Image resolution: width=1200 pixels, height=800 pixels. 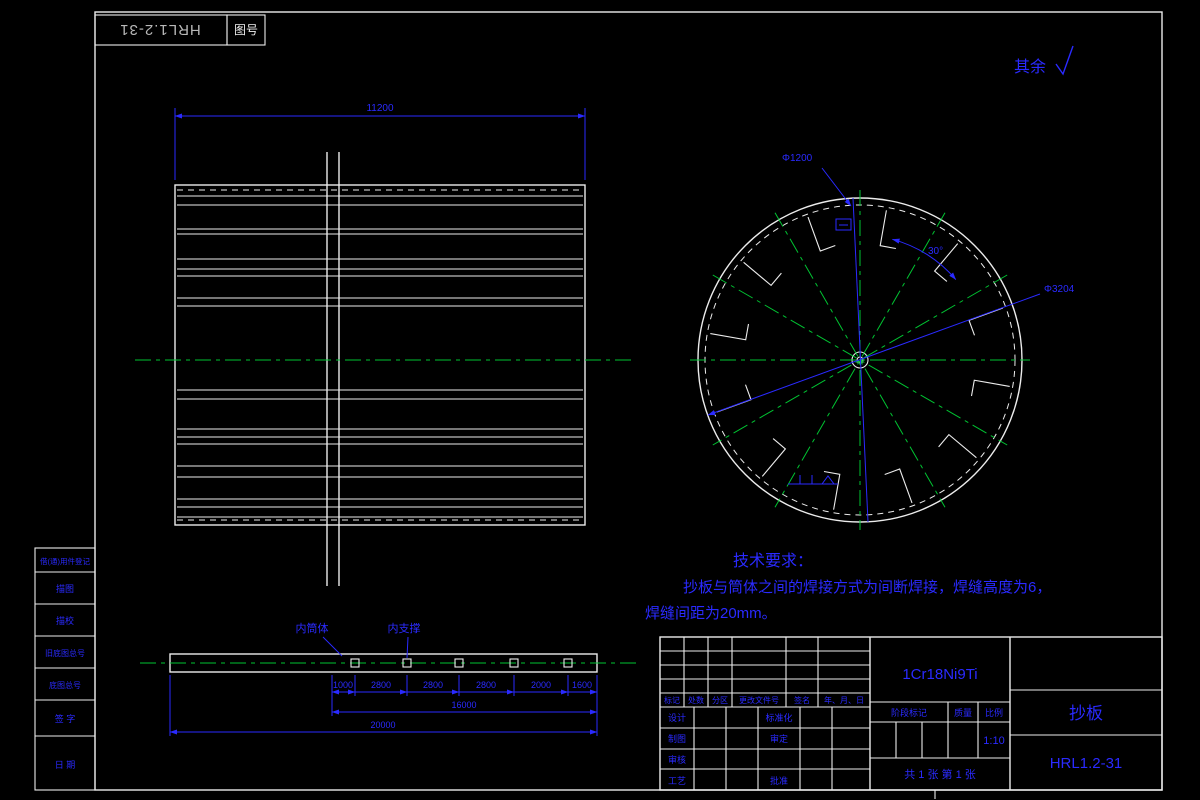 I want to click on mirrored-number-block: HRL1.2-31 图号, so click(x=180, y=30).